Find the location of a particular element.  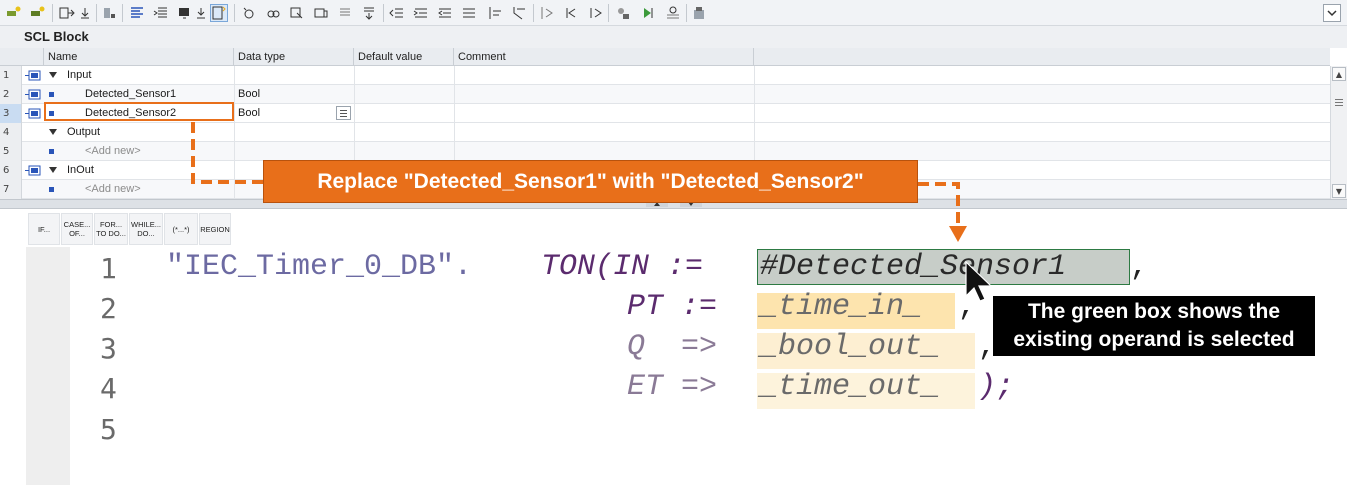

step-over-icon is located at coordinates (673, 13).